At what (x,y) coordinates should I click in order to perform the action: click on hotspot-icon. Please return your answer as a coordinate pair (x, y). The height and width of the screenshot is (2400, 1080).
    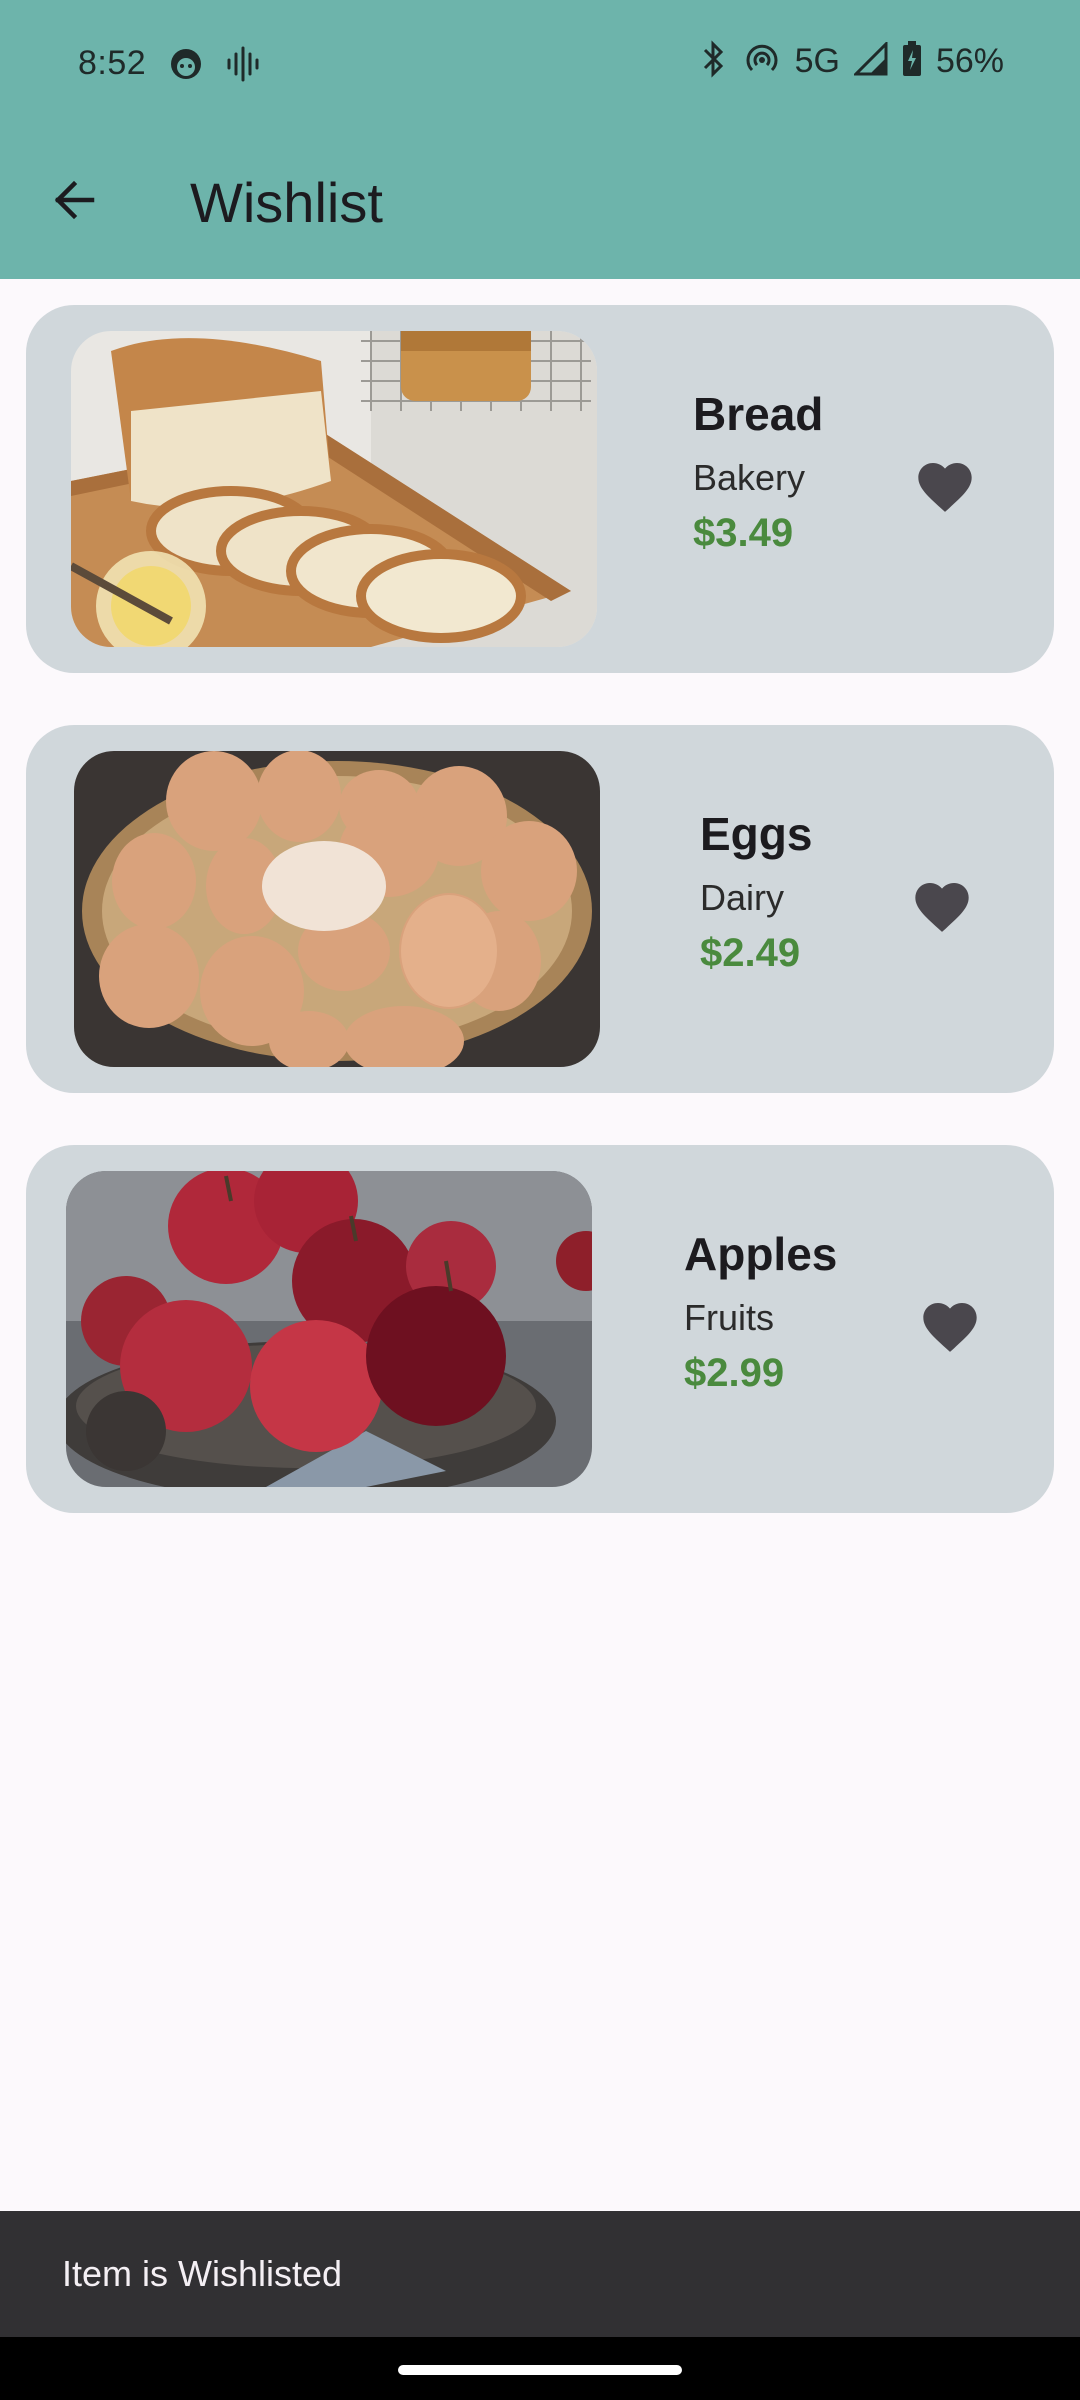
    Looking at the image, I should click on (762, 61).